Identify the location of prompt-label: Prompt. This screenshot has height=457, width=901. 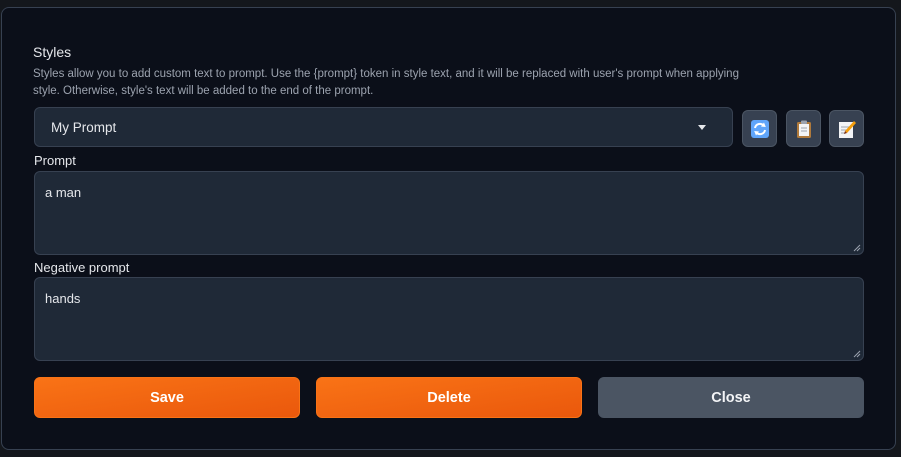
(55, 160).